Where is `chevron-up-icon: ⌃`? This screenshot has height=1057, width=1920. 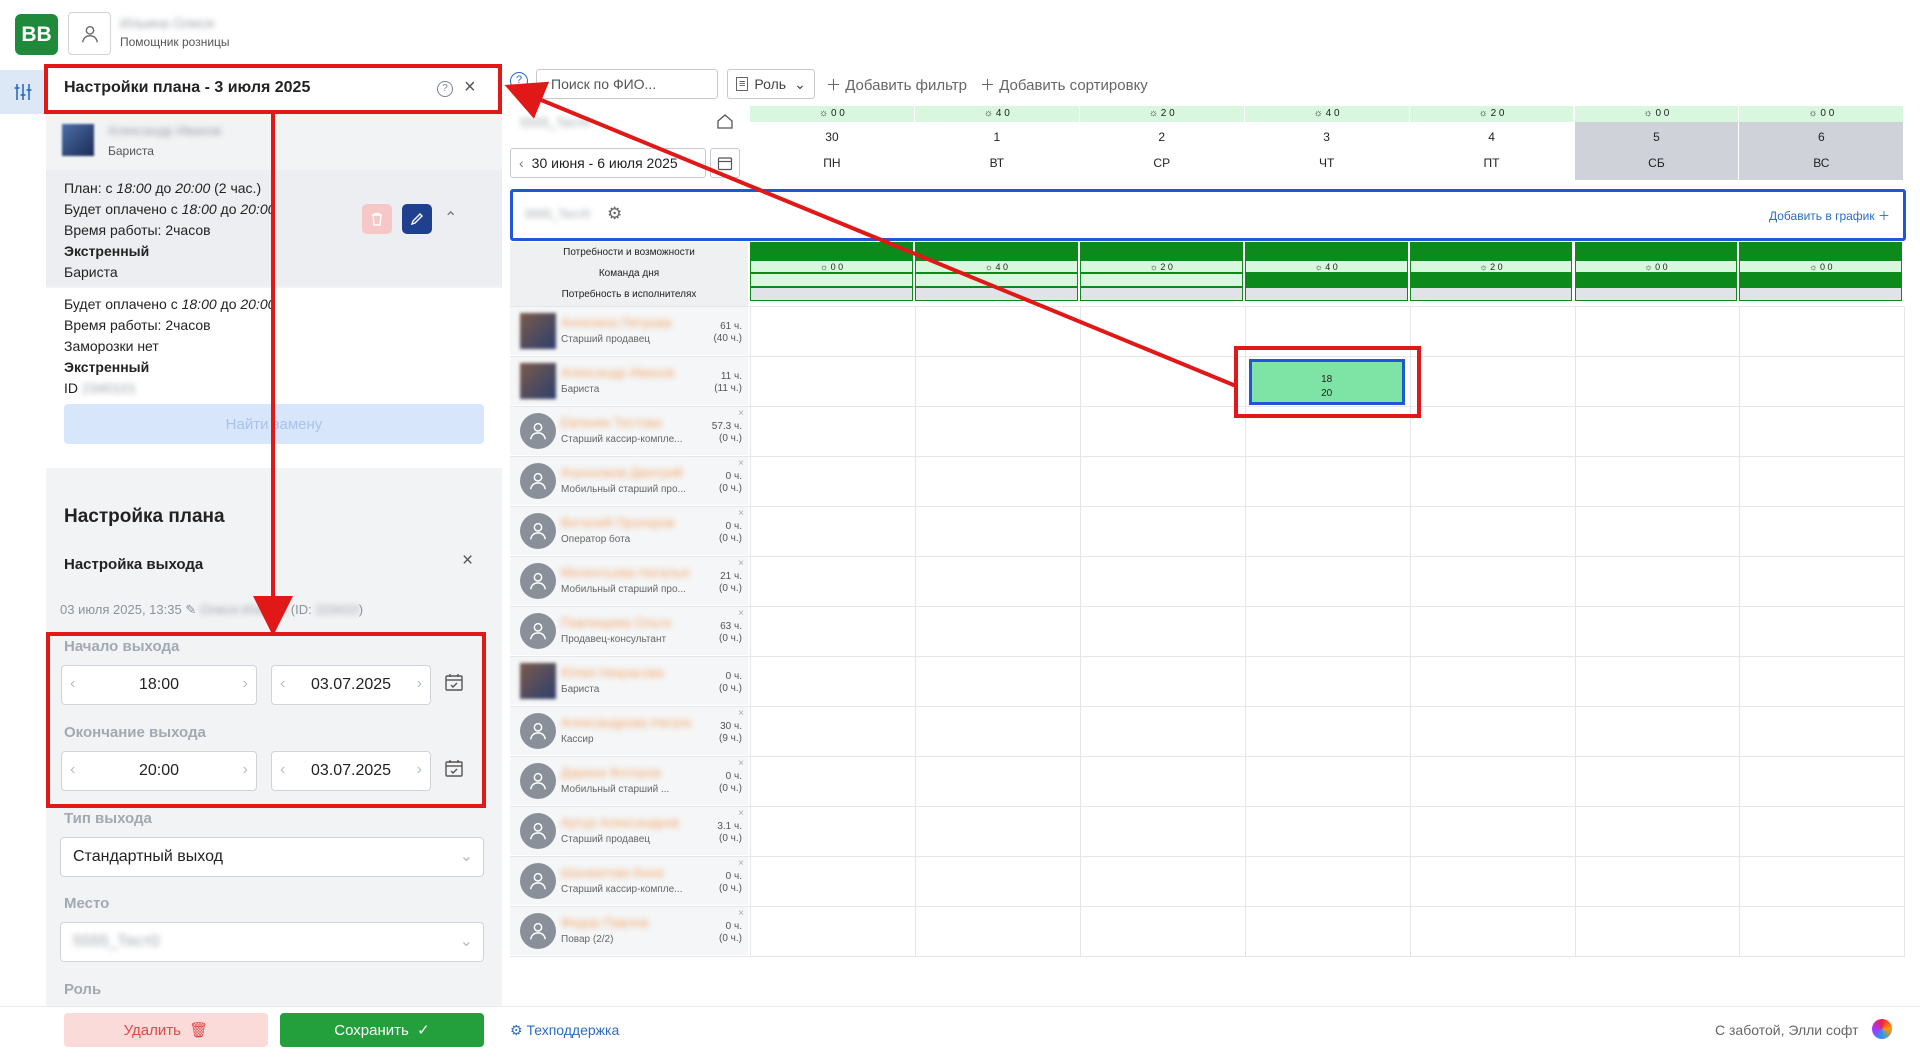
chevron-up-icon: ⌃ is located at coordinates (450, 218).